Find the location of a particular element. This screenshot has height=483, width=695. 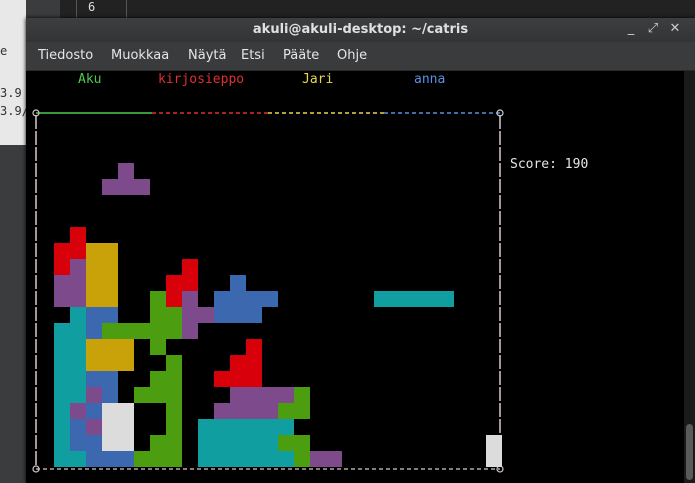

menu-etsi: Etsi is located at coordinates (253, 55).